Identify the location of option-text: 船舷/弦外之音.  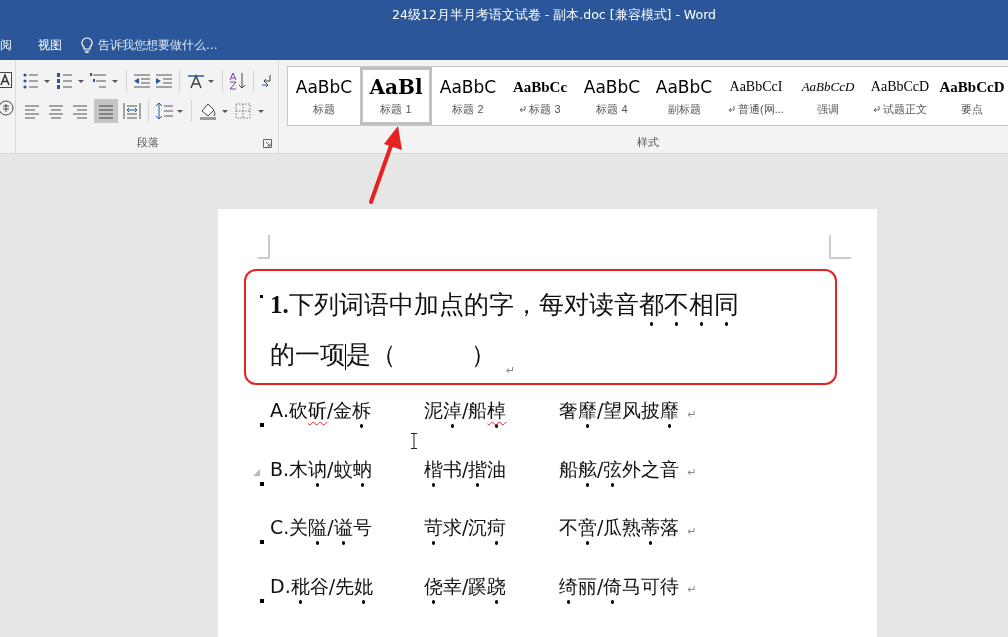
(619, 472).